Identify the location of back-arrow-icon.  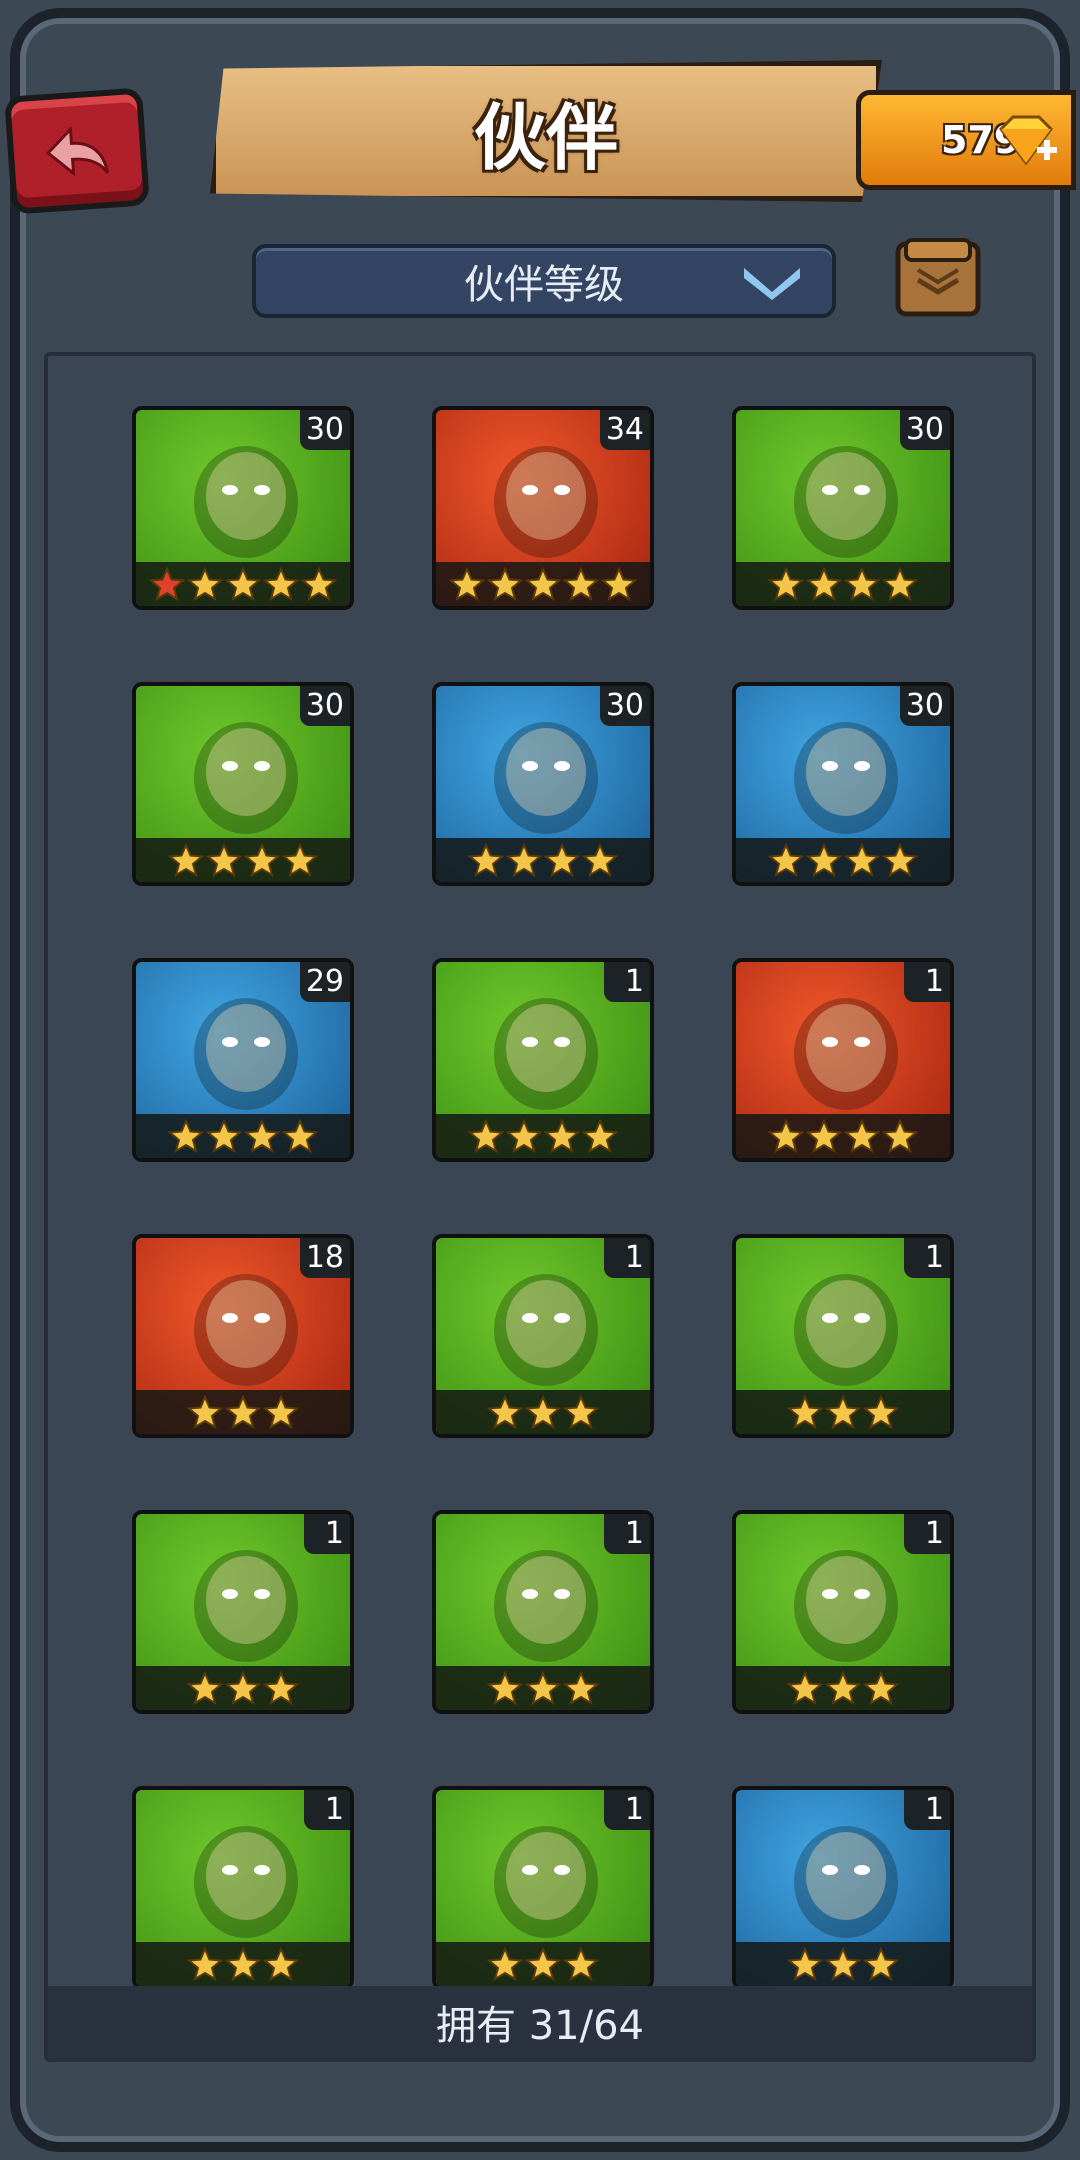
(77, 151).